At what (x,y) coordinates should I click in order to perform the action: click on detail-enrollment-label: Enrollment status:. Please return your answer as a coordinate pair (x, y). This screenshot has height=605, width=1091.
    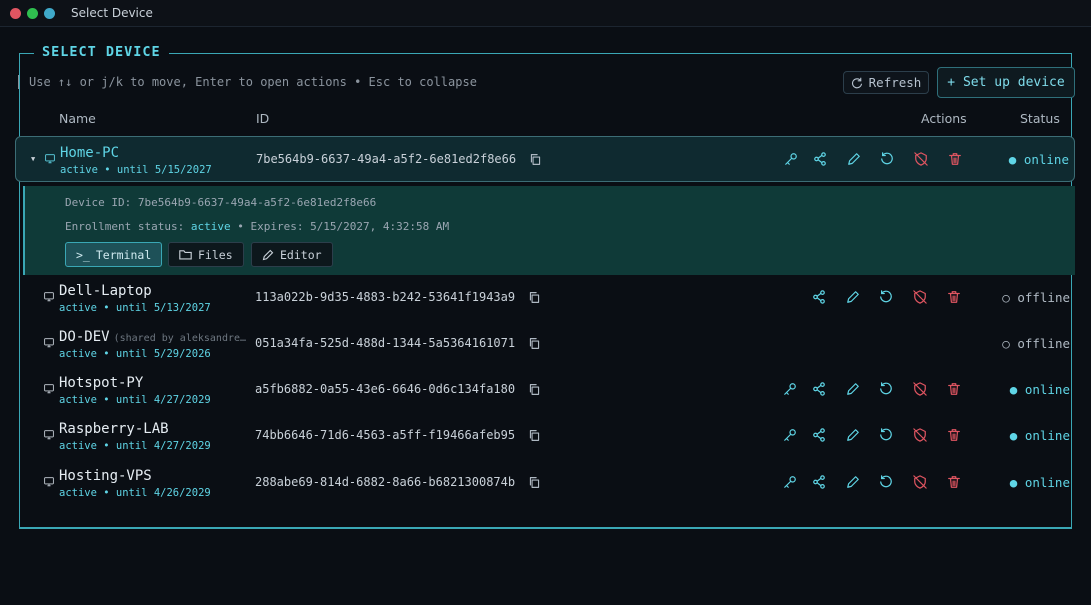
    Looking at the image, I should click on (125, 226).